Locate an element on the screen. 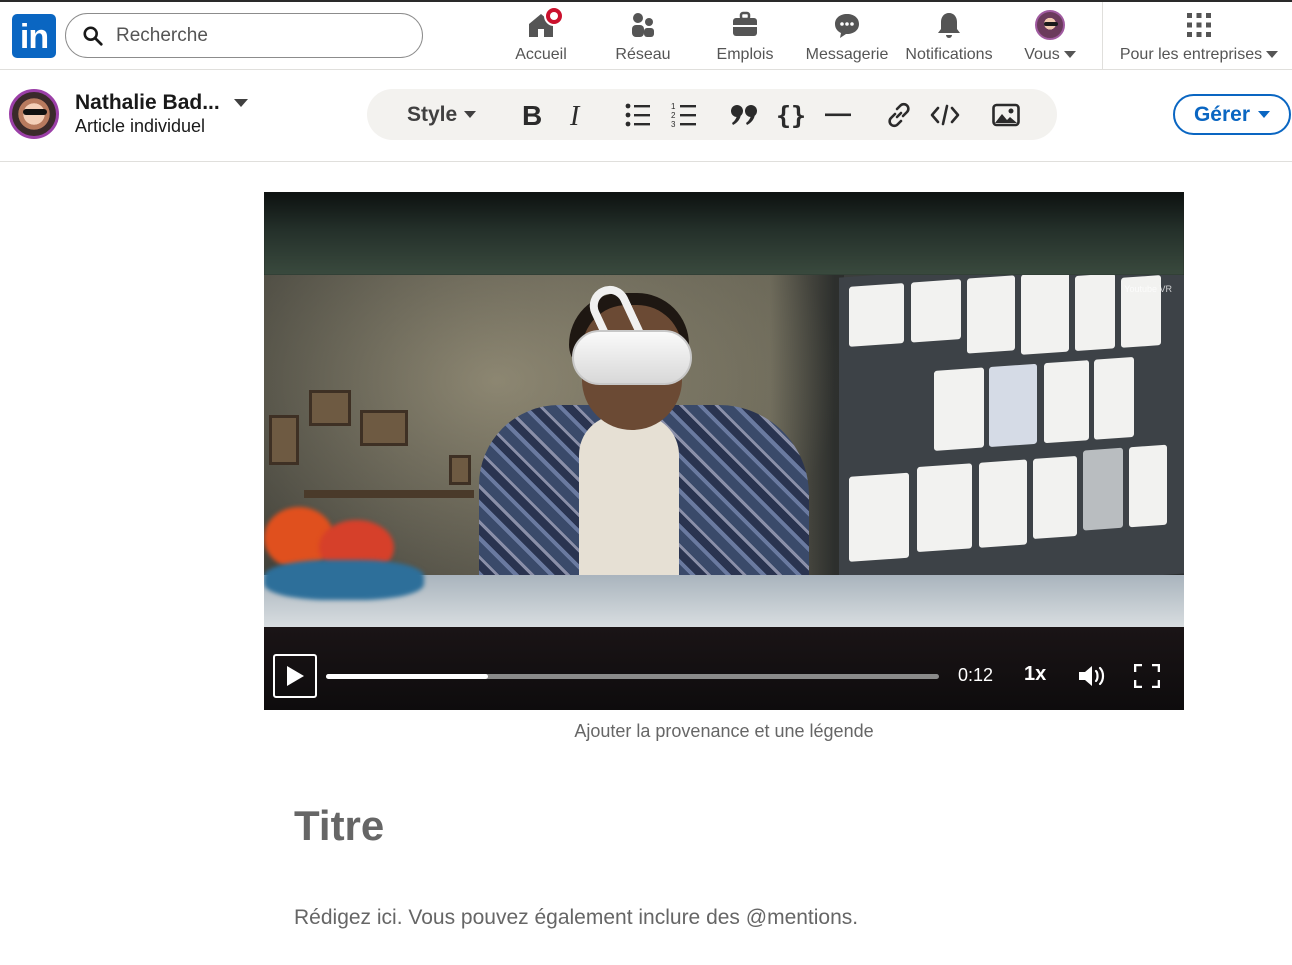 This screenshot has height=965, width=1292. image-icon is located at coordinates (1006, 114).